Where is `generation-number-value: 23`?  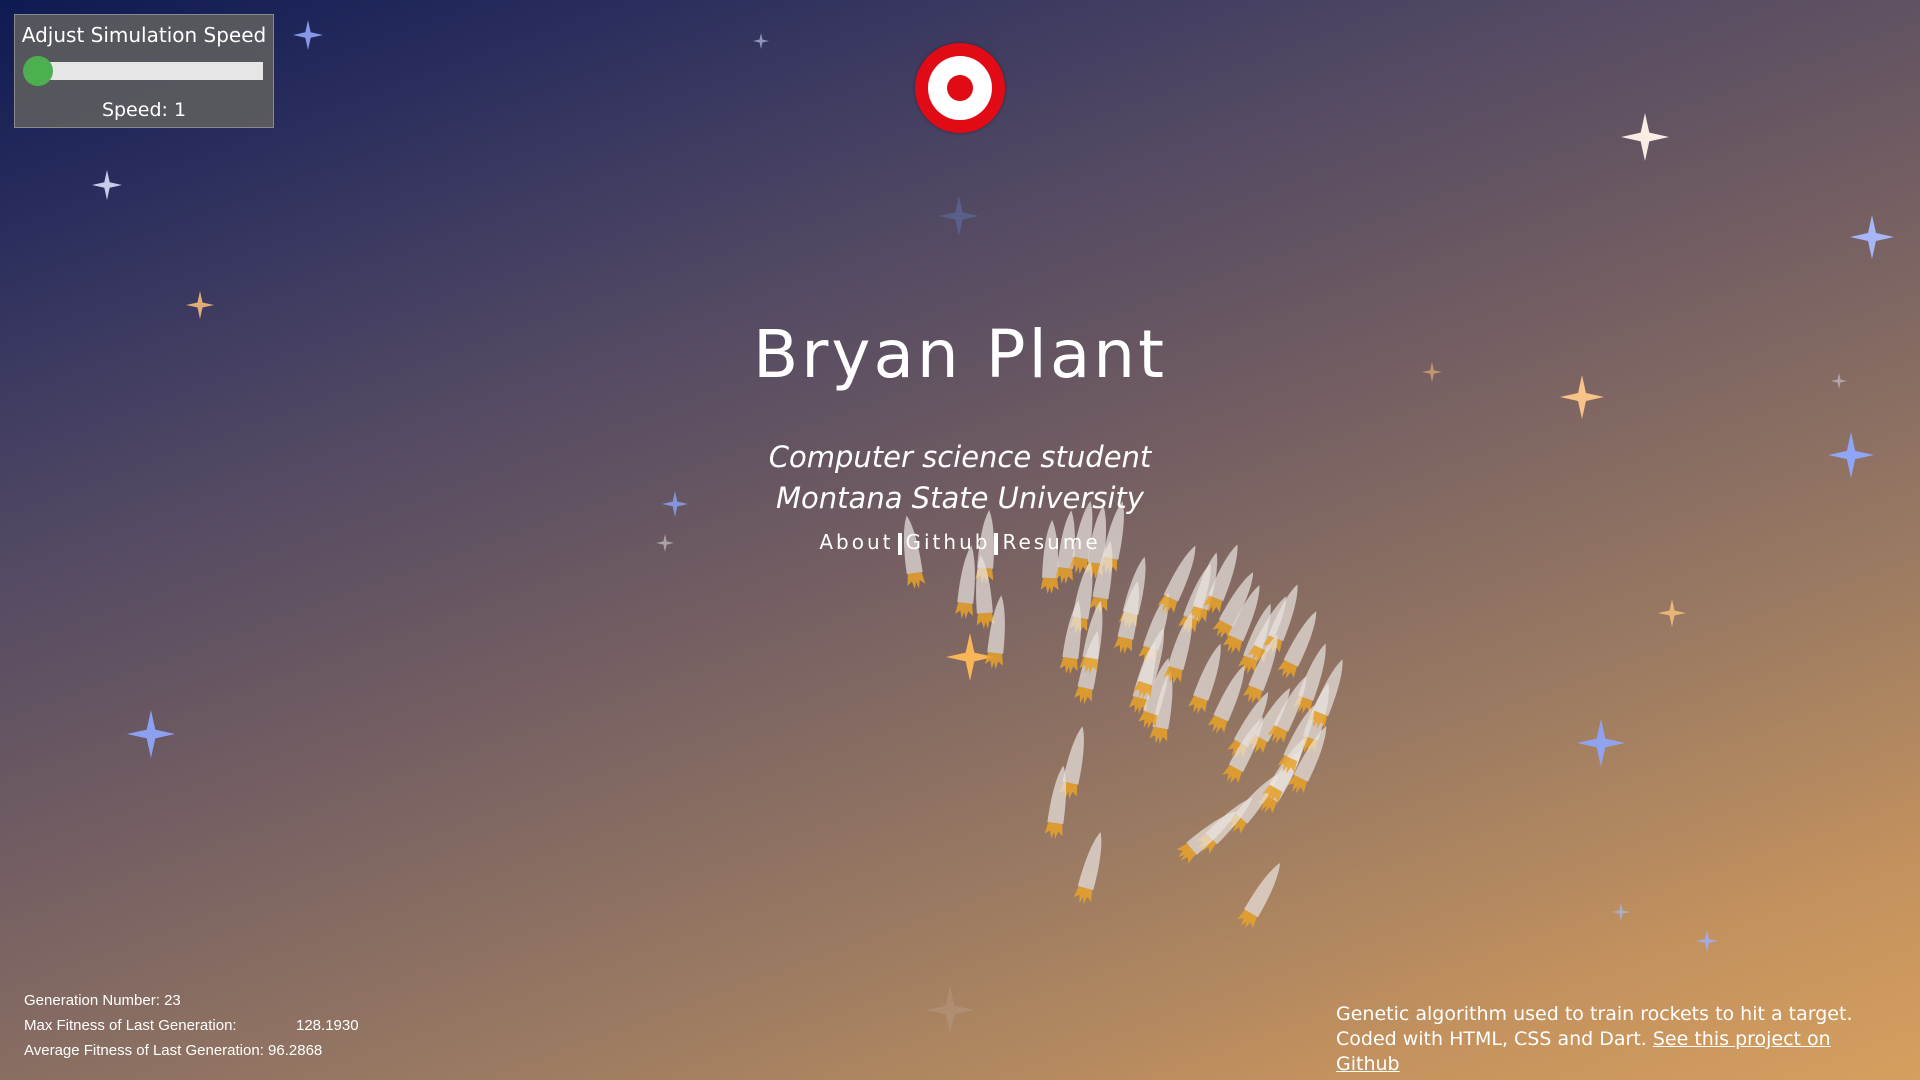 generation-number-value: 23 is located at coordinates (172, 1000).